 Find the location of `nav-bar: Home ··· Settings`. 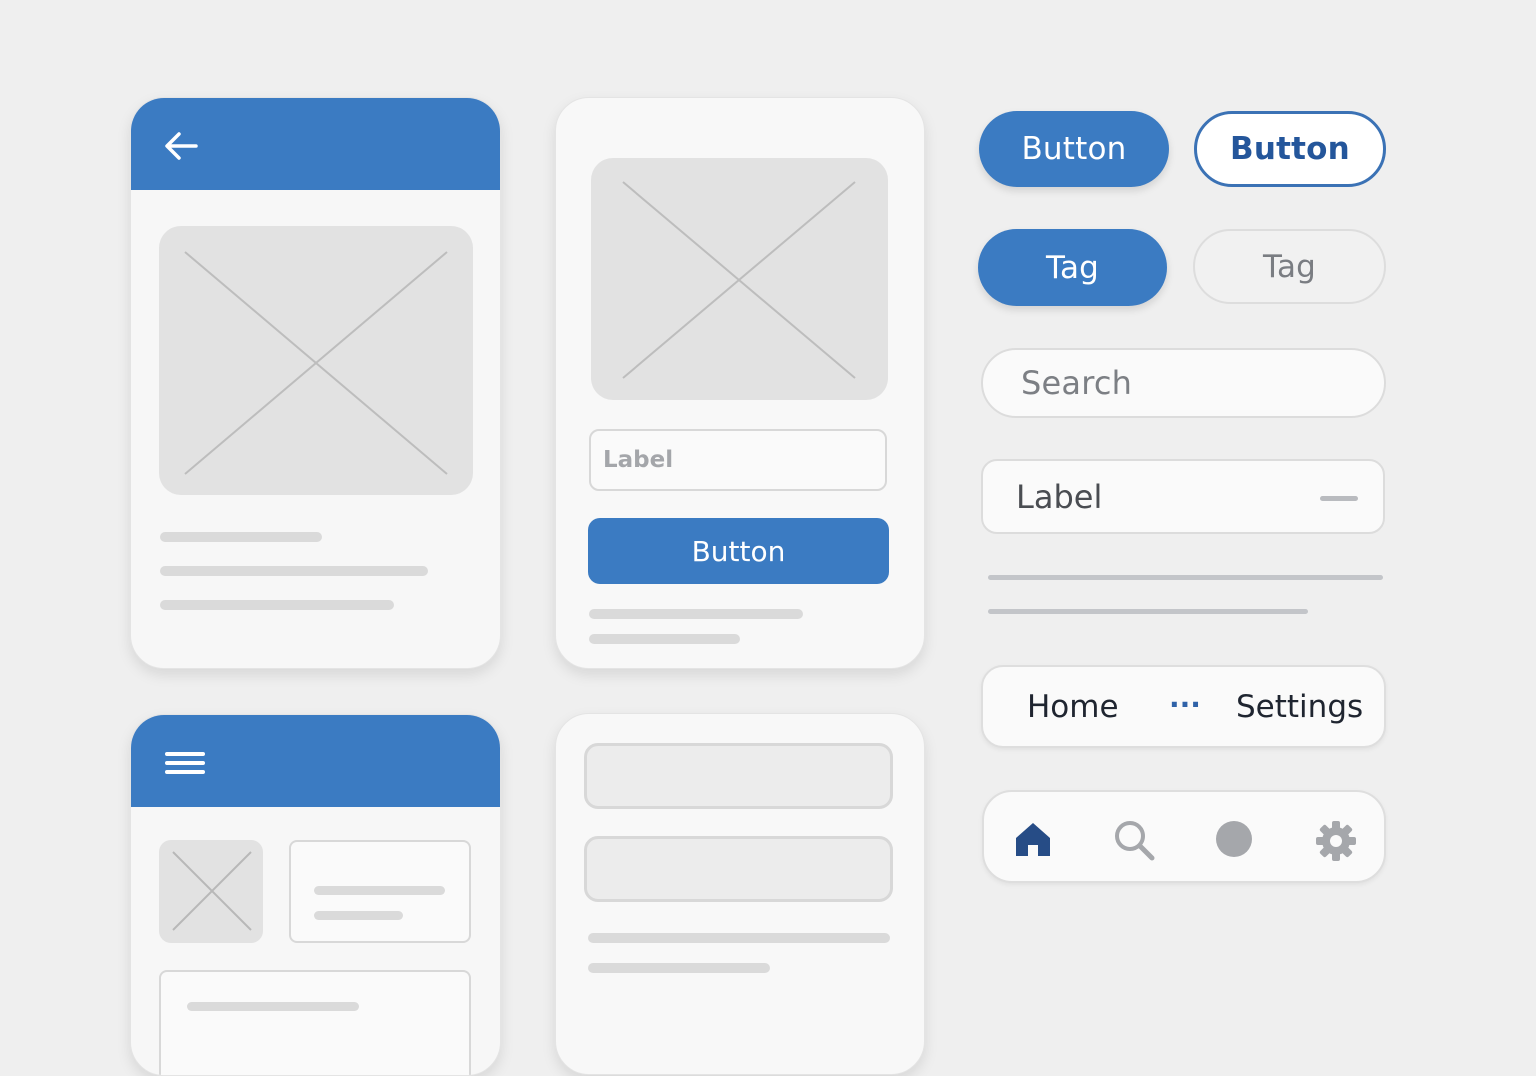

nav-bar: Home ··· Settings is located at coordinates (1183, 706).